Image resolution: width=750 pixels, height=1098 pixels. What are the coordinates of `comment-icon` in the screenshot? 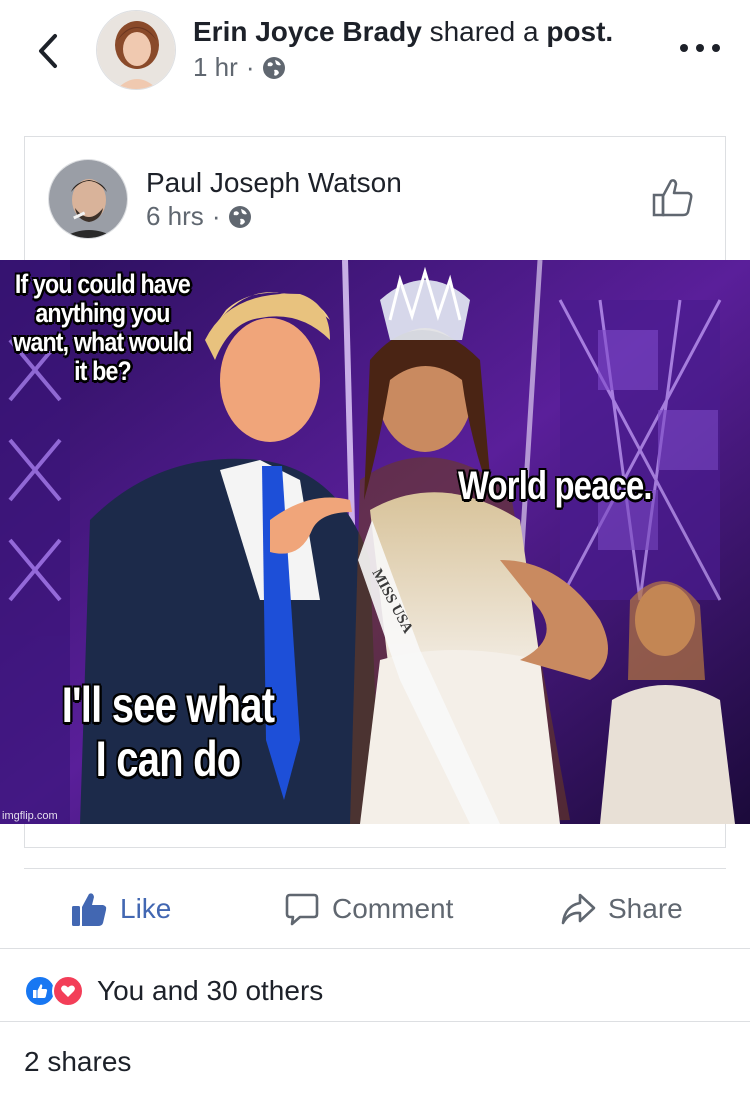 It's located at (302, 909).